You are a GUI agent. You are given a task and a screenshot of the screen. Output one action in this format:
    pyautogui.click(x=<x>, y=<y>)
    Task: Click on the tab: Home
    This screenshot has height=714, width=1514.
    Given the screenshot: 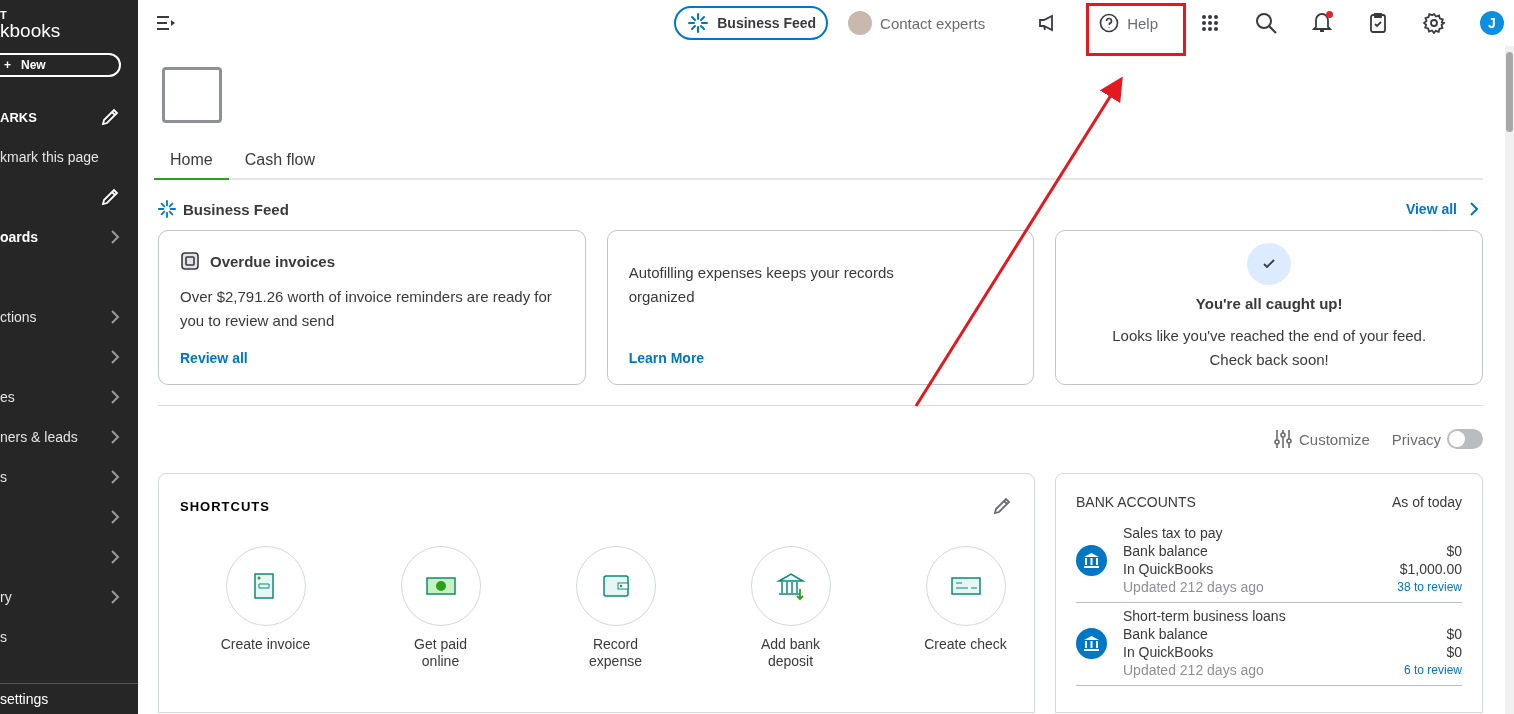 What is the action you would take?
    pyautogui.click(x=191, y=160)
    